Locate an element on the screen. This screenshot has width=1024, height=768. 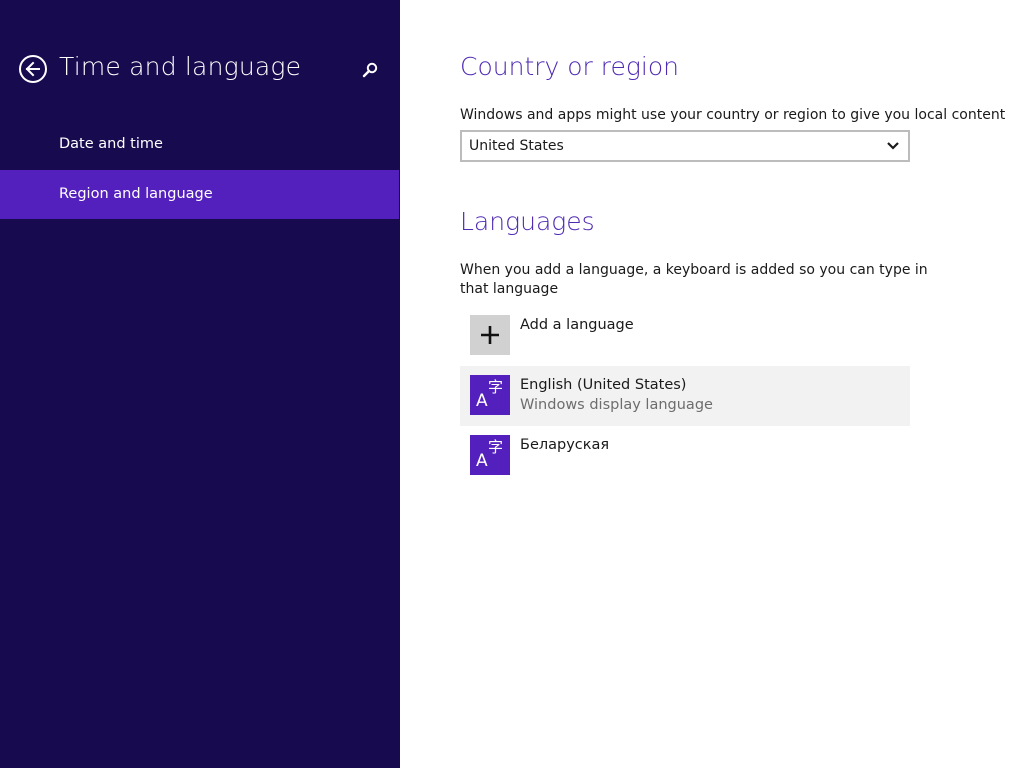
language-name: Беларуская is located at coordinates (565, 445).